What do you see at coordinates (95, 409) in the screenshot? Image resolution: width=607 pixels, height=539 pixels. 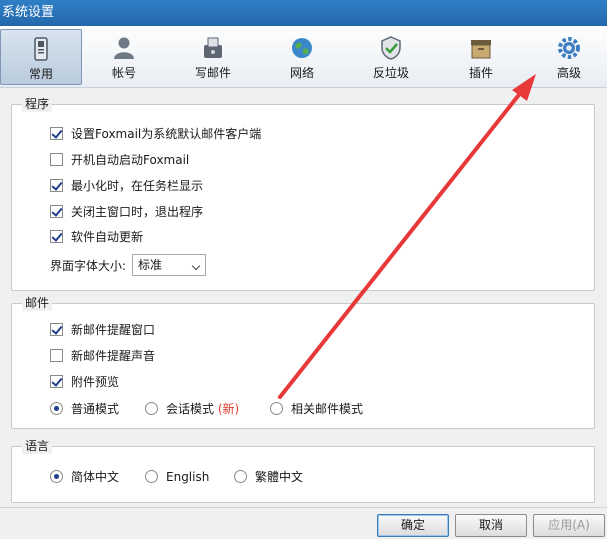 I see `option-label: 普通模式` at bounding box center [95, 409].